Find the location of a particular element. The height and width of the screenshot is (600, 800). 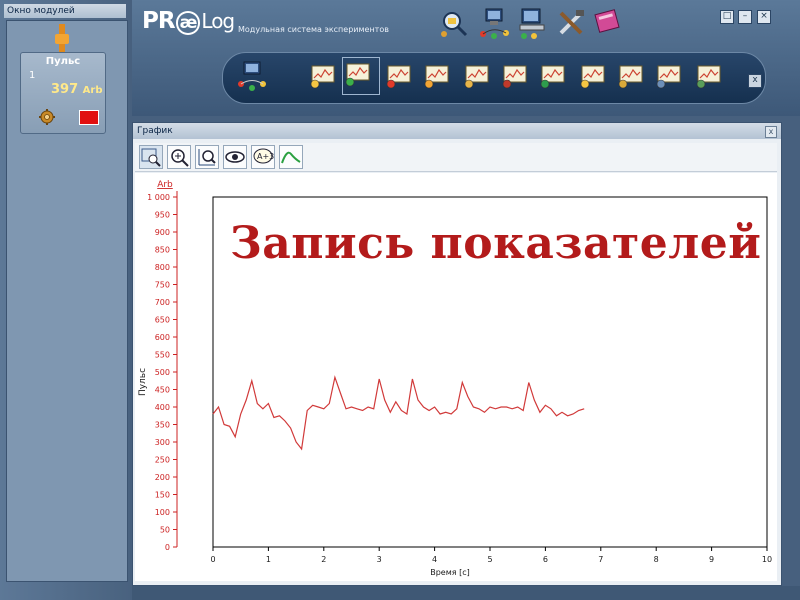

cursor-zoom-tool is located at coordinates (151, 157).